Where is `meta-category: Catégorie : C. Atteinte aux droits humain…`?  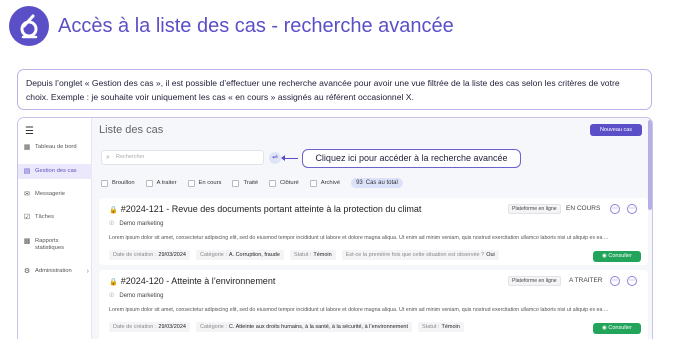 meta-category: Catégorie : C. Atteinte aux droits humain… is located at coordinates (304, 327).